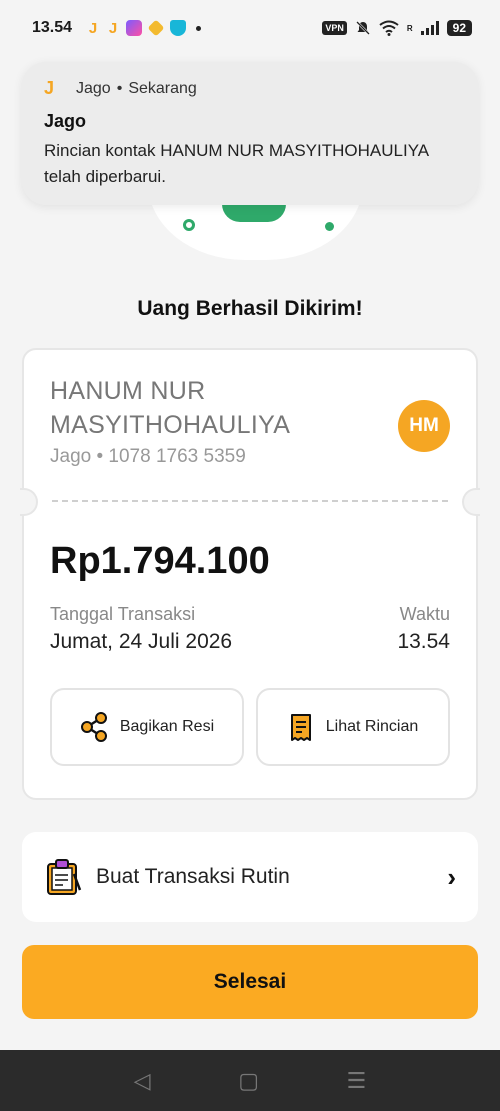 This screenshot has width=500, height=1111. I want to click on divider, so click(250, 501).